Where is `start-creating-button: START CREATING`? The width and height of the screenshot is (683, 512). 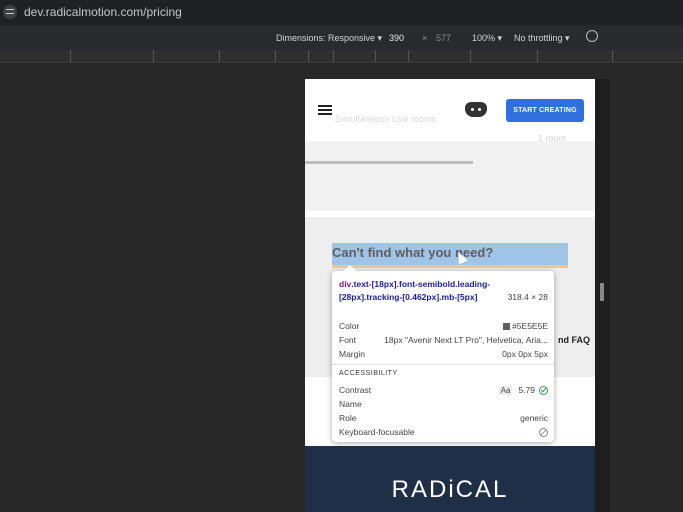
start-creating-button: START CREATING is located at coordinates (545, 110).